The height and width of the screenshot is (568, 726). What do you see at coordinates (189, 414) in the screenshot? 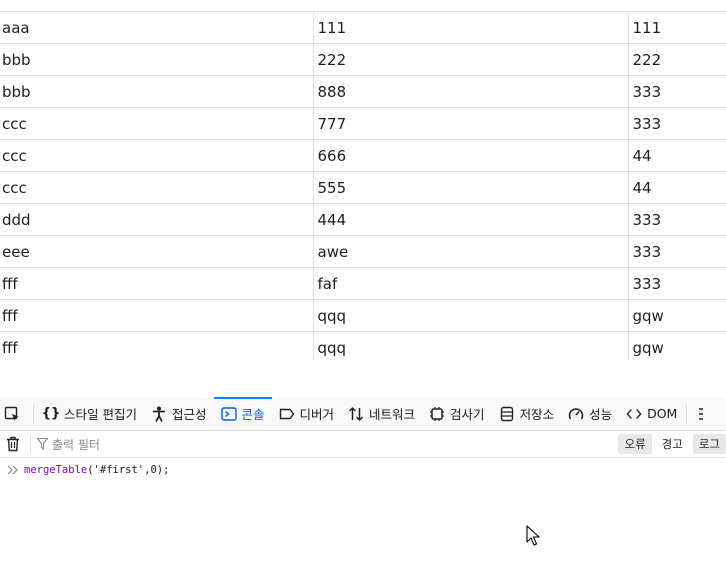
I see `tab-label: 접근성` at bounding box center [189, 414].